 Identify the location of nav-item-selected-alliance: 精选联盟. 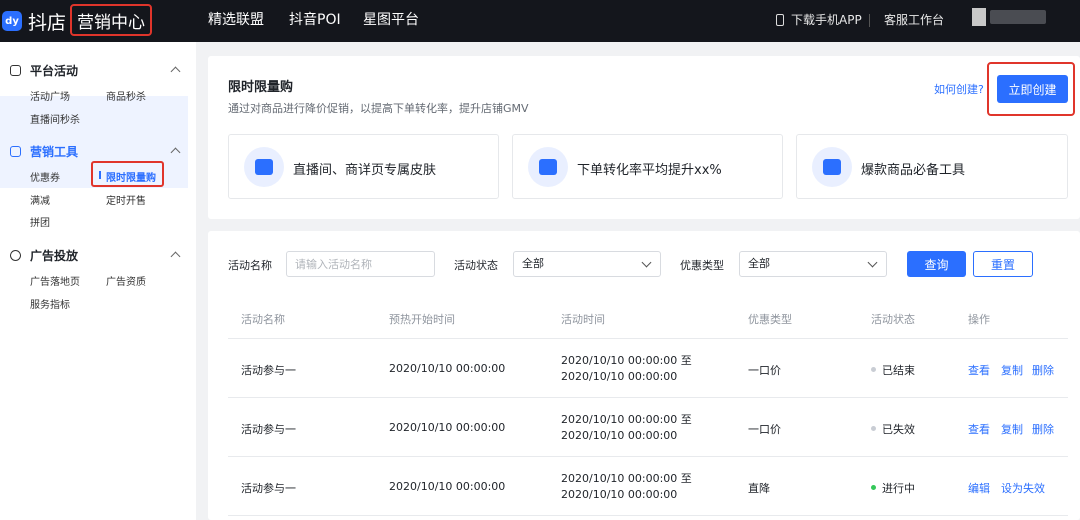
(236, 21).